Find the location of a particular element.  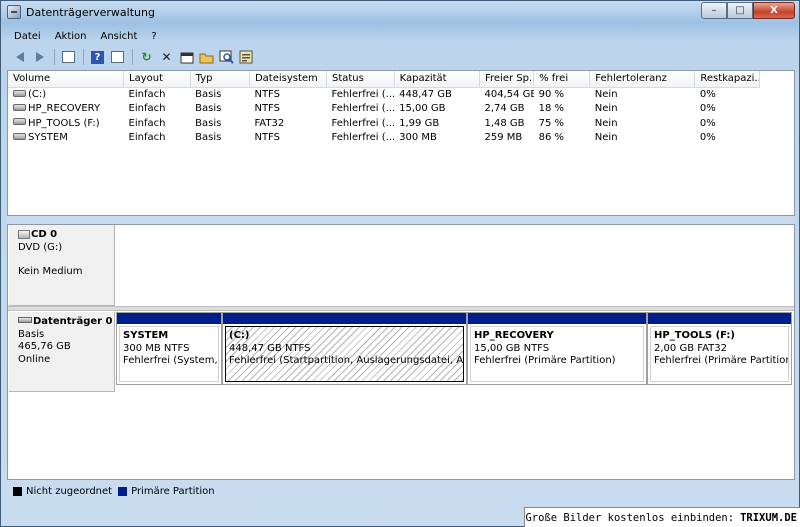

help-button: ? is located at coordinates (97, 57).